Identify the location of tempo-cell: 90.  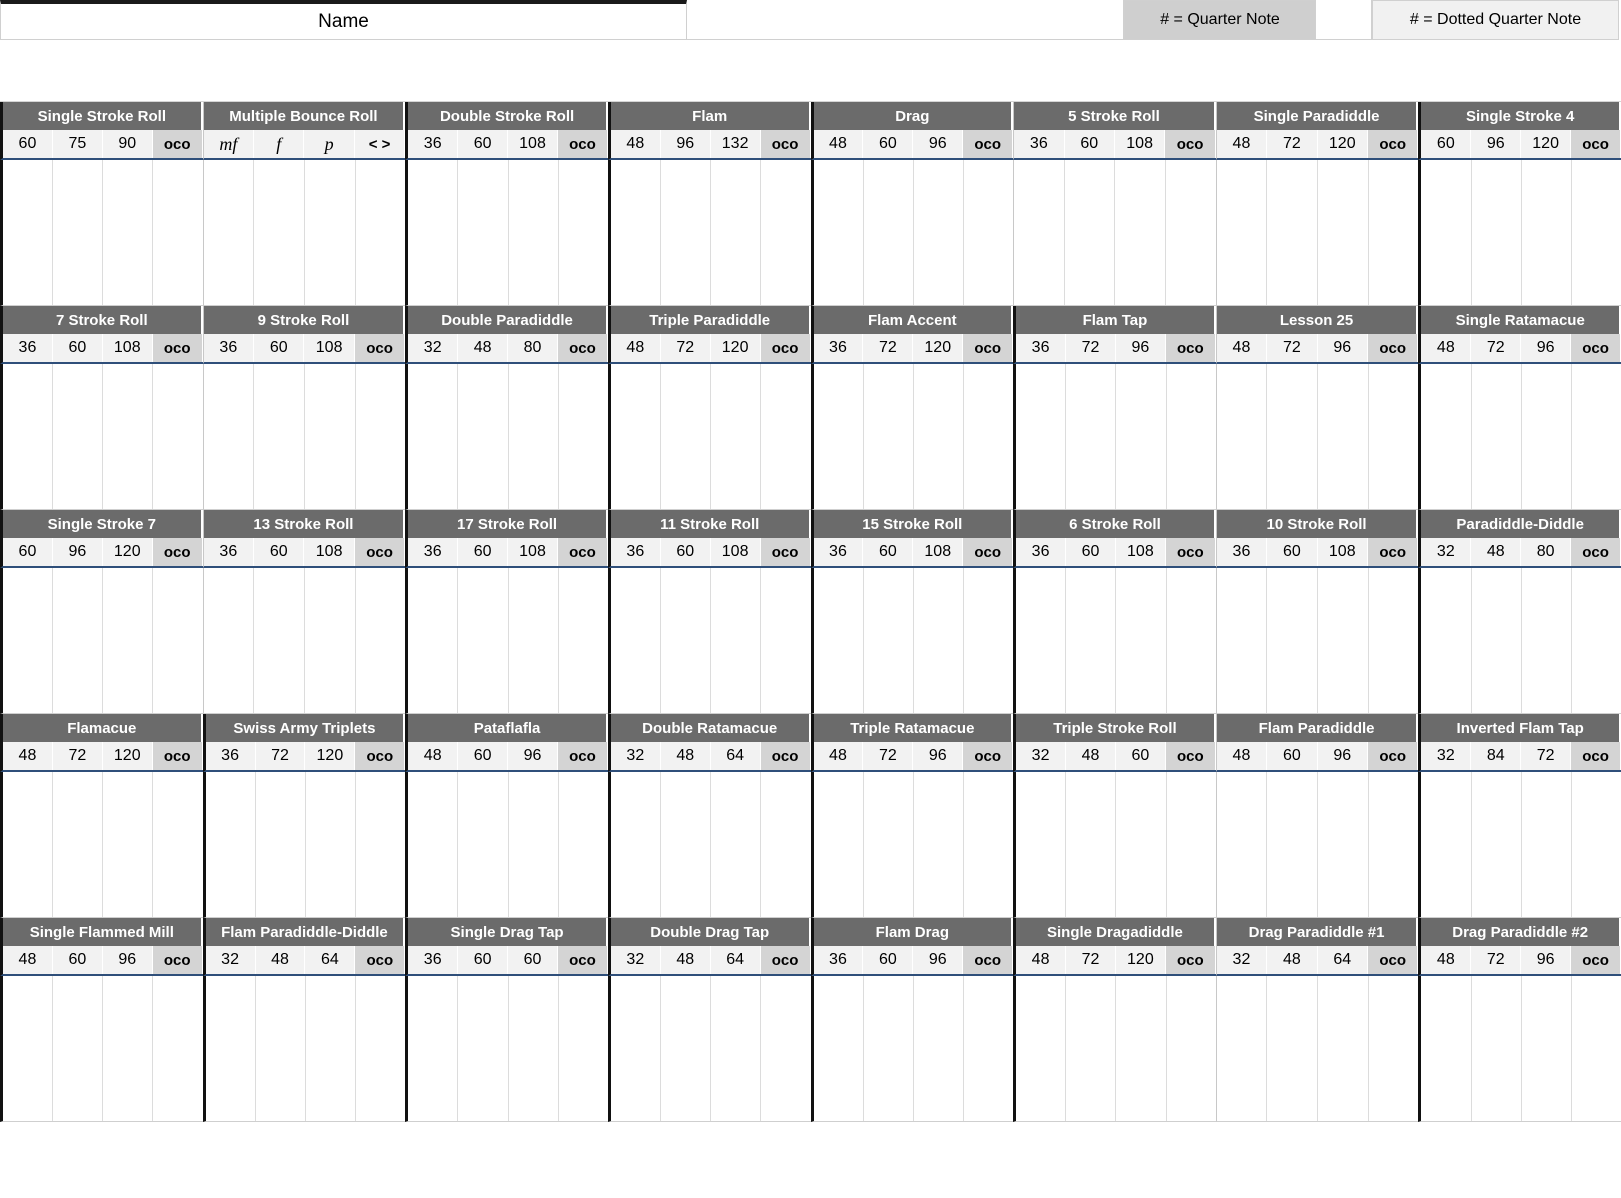
(127, 144).